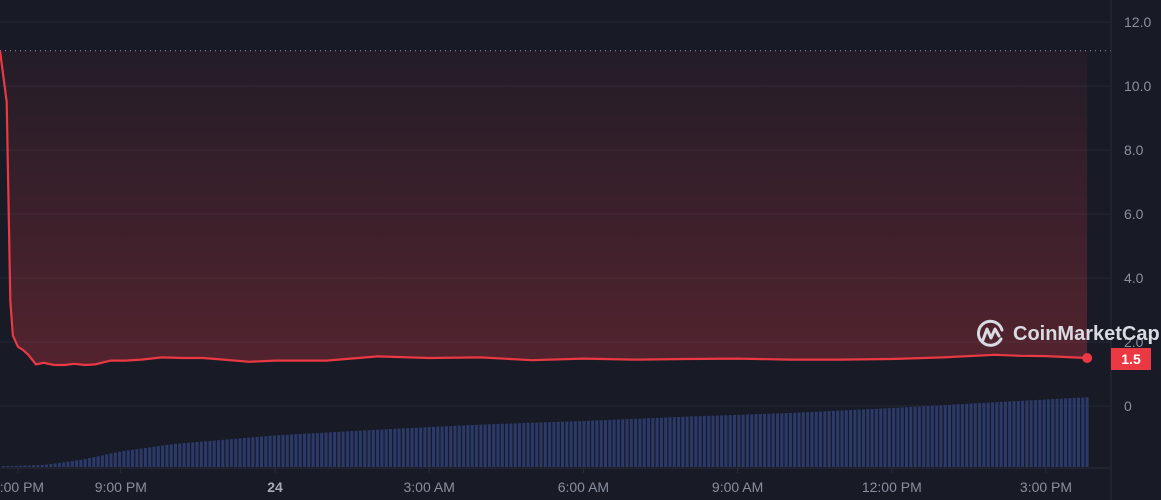 This screenshot has height=500, width=1161. Describe the element at coordinates (1046, 487) in the screenshot. I see `x-tick-label: 3:00 PM` at that location.